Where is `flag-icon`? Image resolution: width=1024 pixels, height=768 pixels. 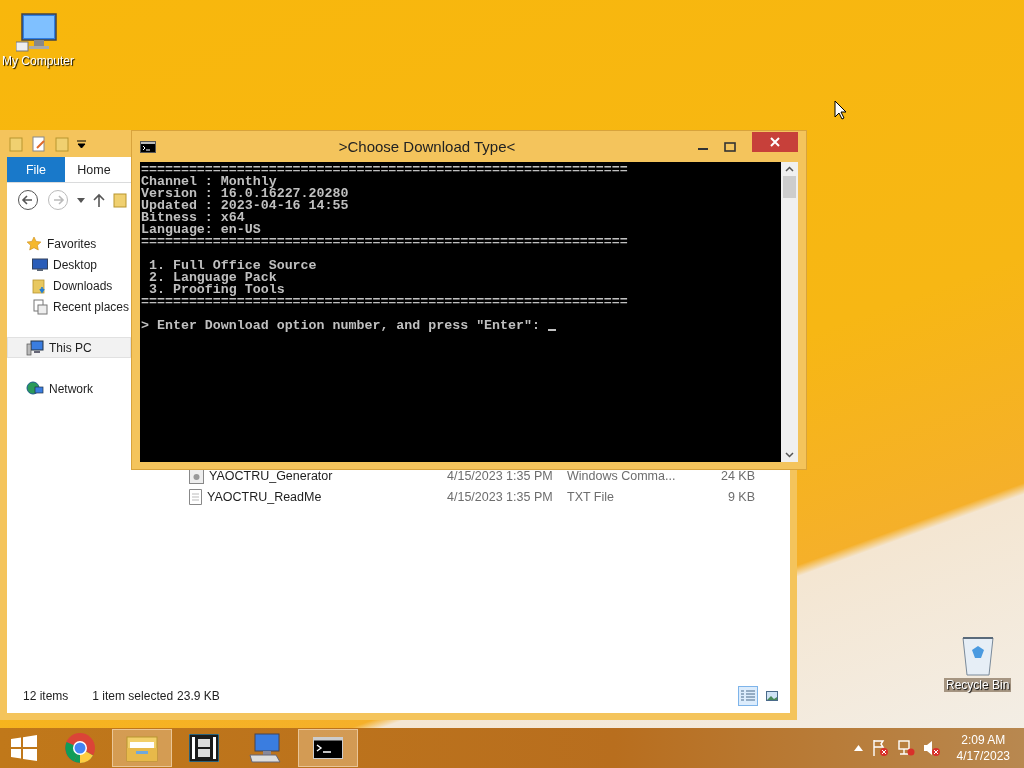
flag-icon is located at coordinates (879, 748).